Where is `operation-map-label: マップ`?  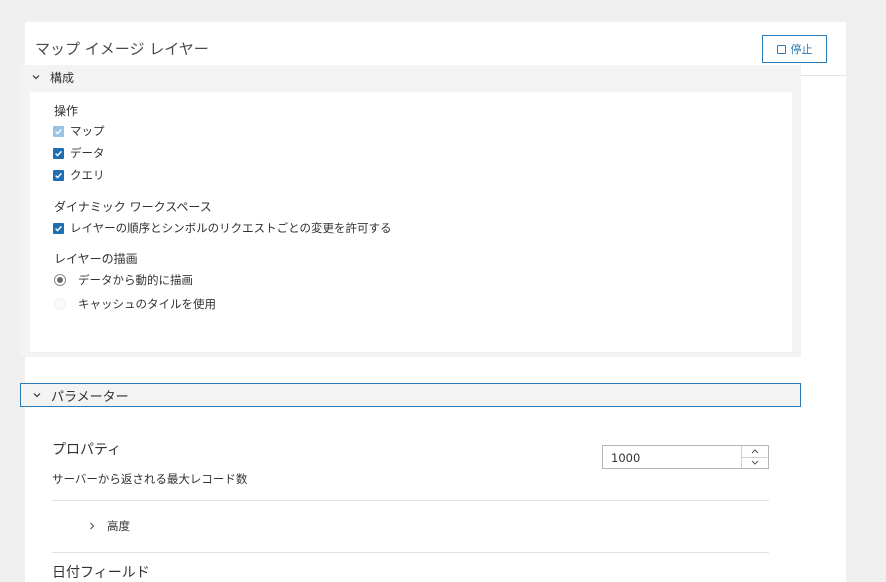 operation-map-label: マップ is located at coordinates (87, 131).